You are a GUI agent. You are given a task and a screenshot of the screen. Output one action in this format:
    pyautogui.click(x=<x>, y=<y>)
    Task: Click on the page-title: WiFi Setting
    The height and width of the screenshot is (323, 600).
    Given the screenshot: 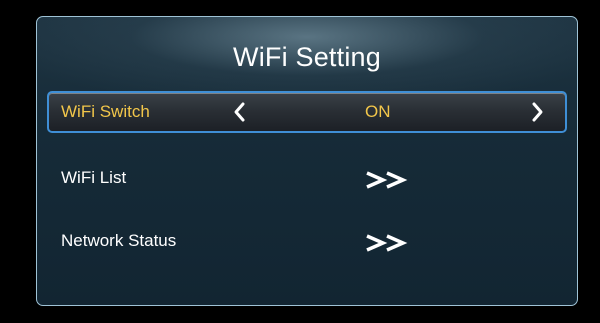 What is the action you would take?
    pyautogui.click(x=307, y=57)
    